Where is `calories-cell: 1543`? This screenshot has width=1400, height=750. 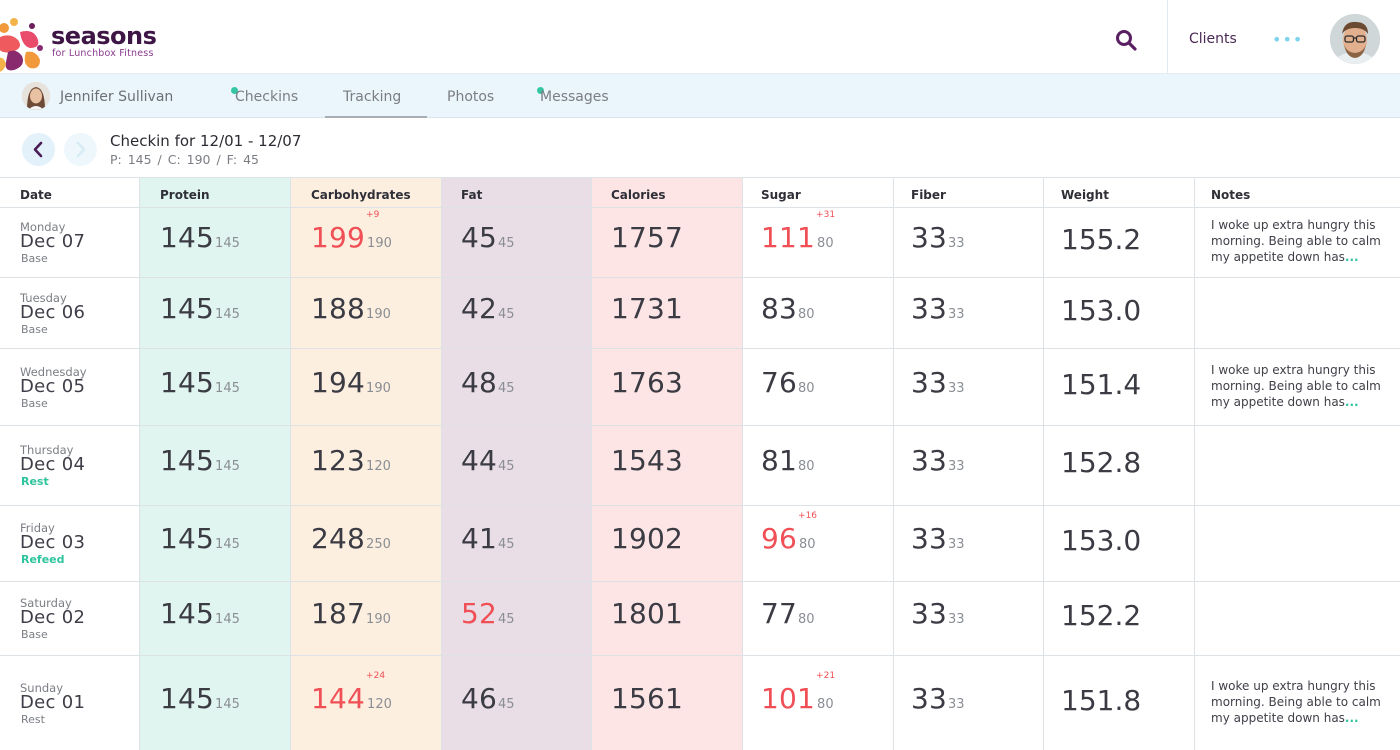 calories-cell: 1543 is located at coordinates (647, 460).